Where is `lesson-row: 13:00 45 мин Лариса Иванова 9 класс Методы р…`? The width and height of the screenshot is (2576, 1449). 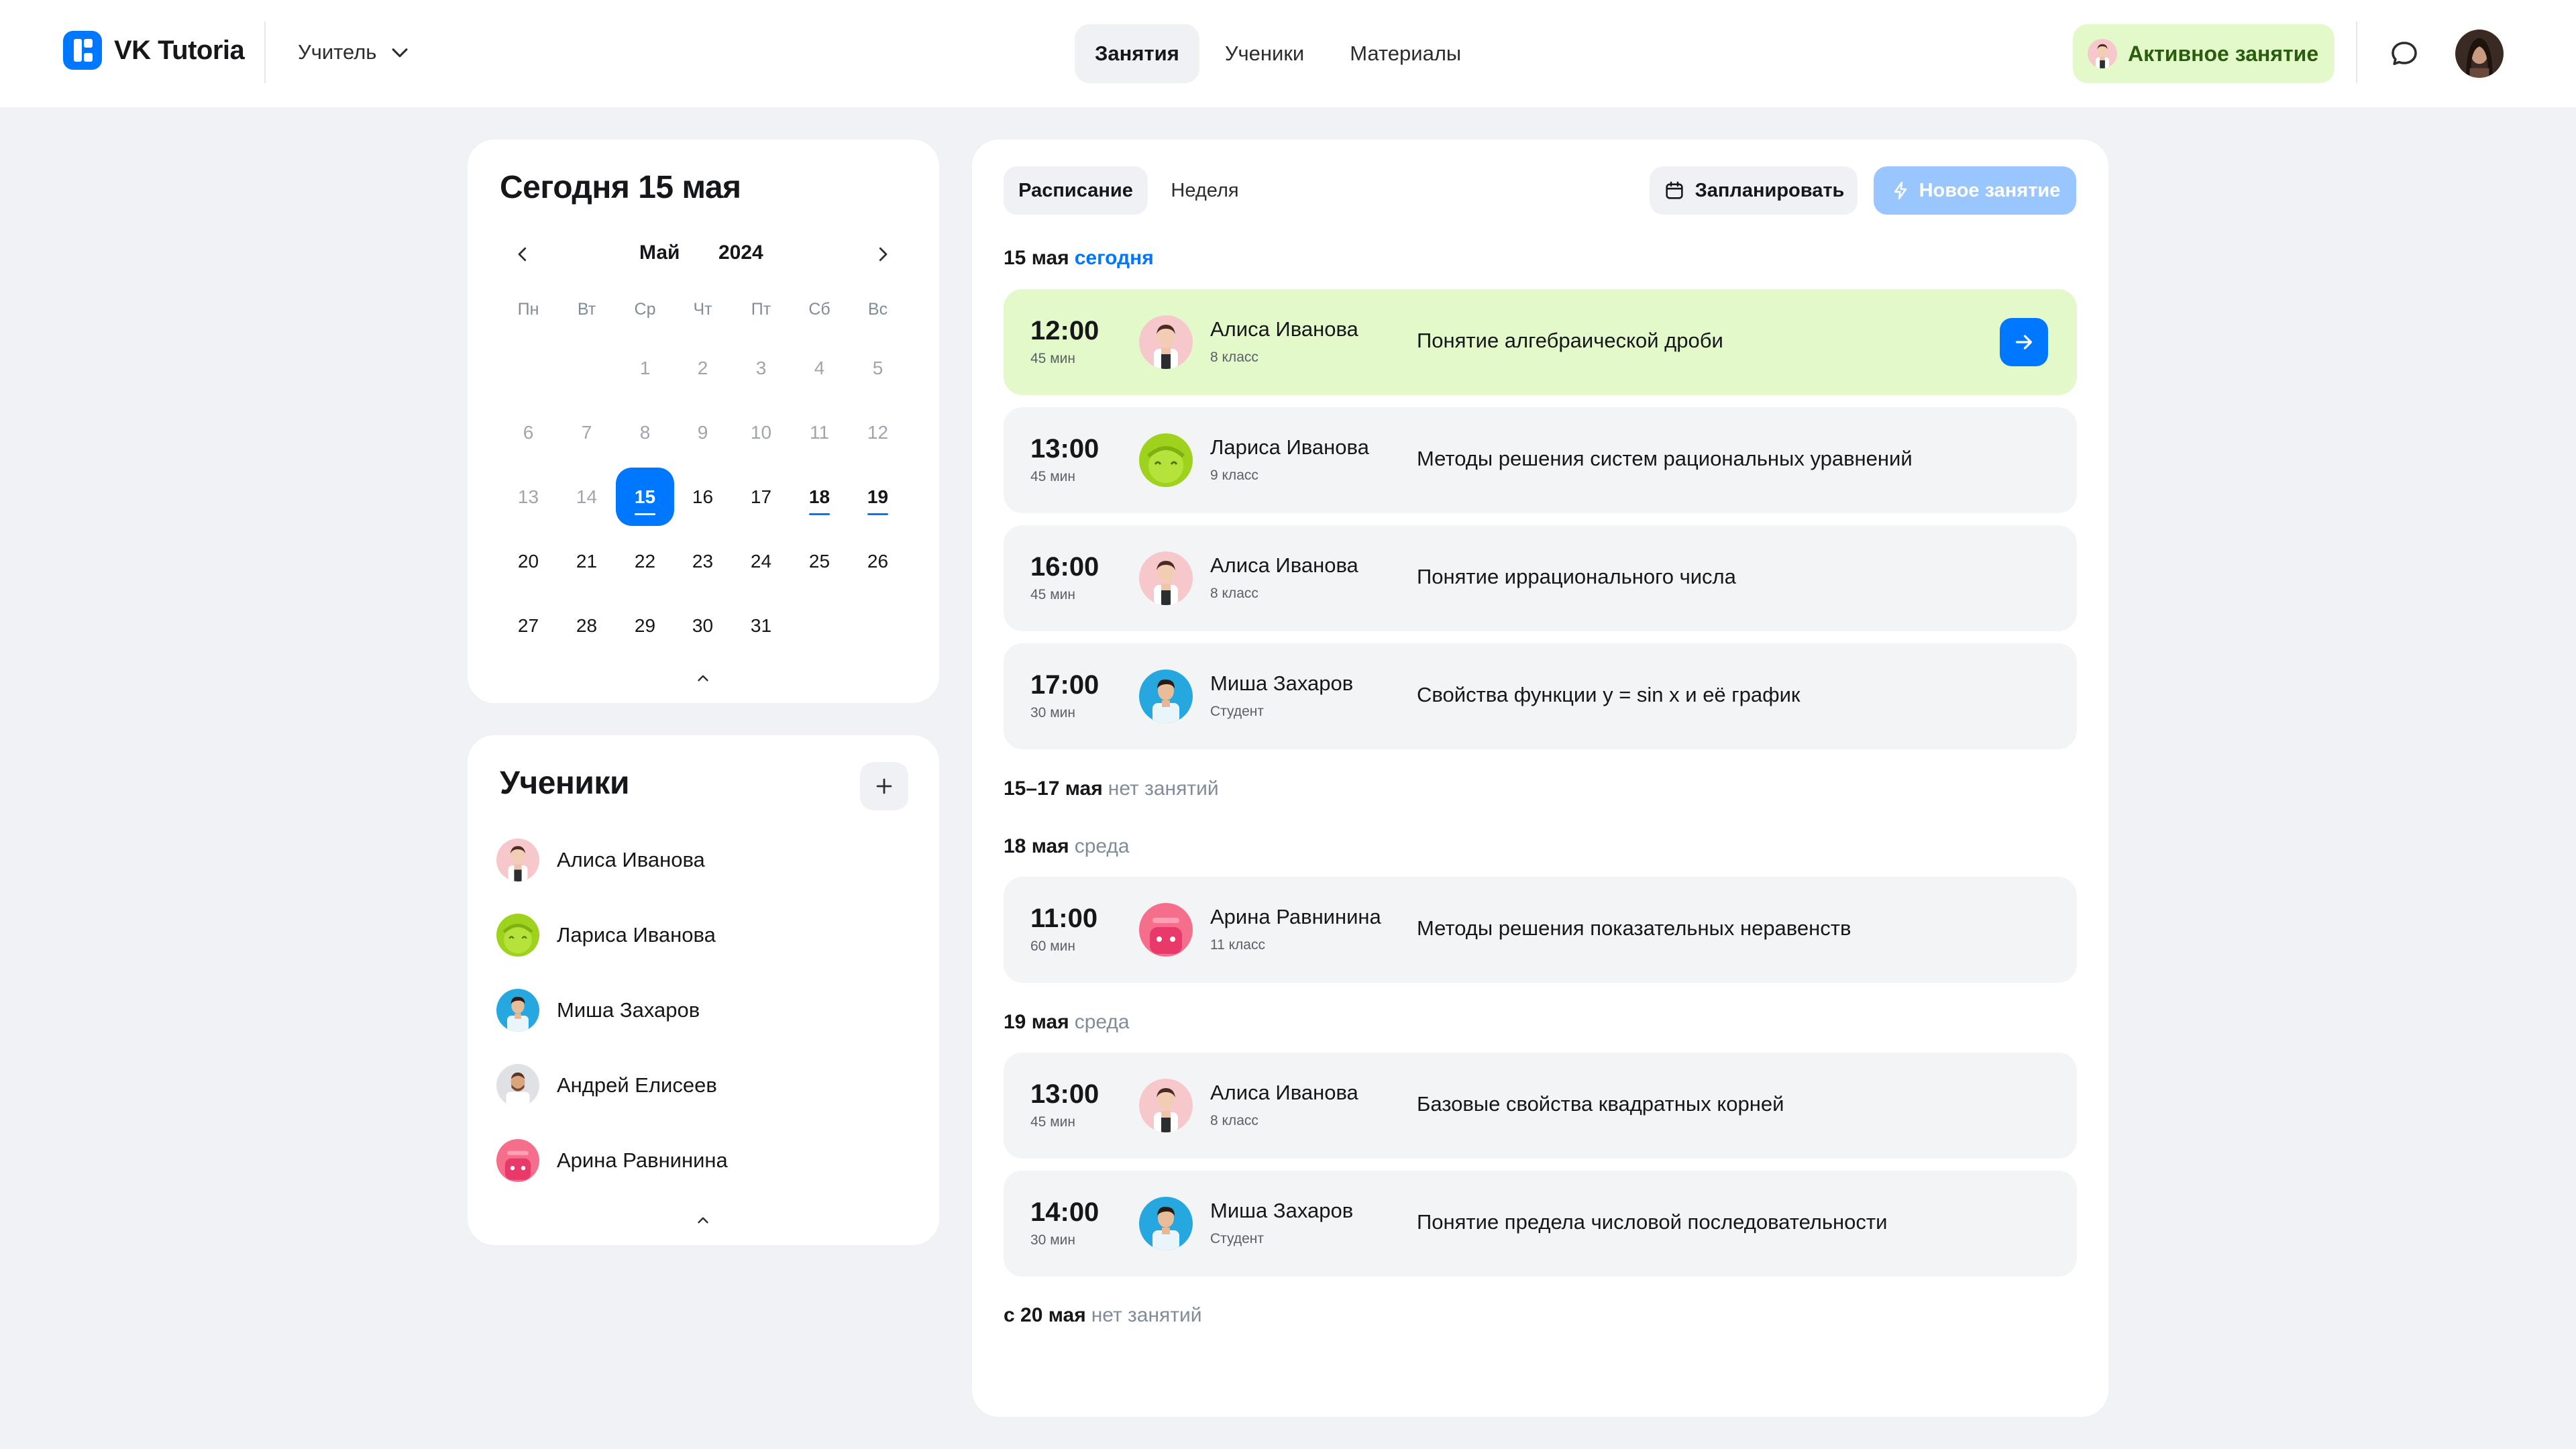
lesson-row: 13:00 45 мин Лариса Иванова 9 класс Методы р… is located at coordinates (1540, 460).